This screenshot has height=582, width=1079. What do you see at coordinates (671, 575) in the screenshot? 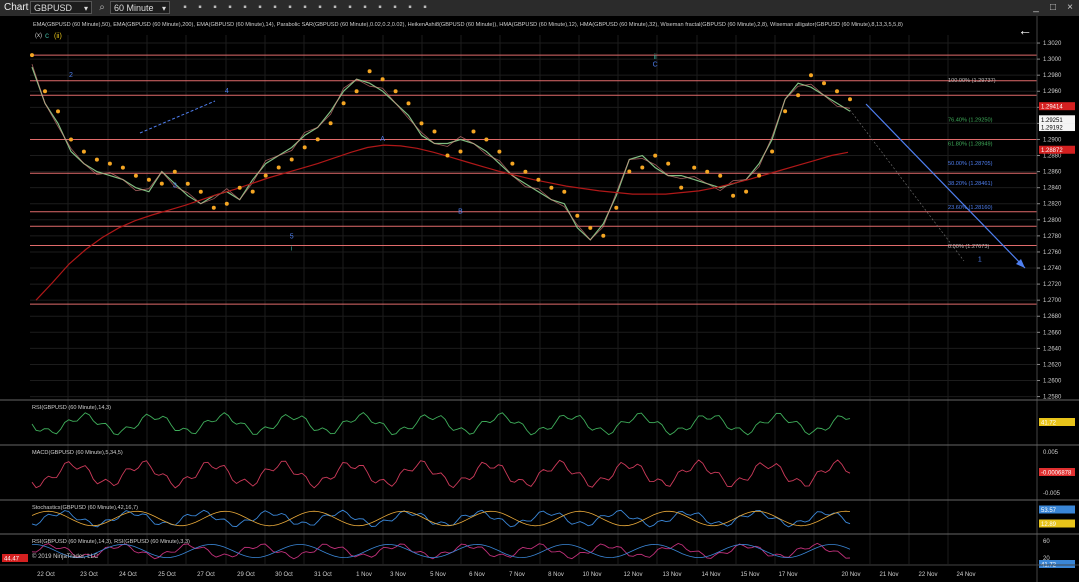
I see `x-tick-label: 13 Nov` at bounding box center [671, 575].